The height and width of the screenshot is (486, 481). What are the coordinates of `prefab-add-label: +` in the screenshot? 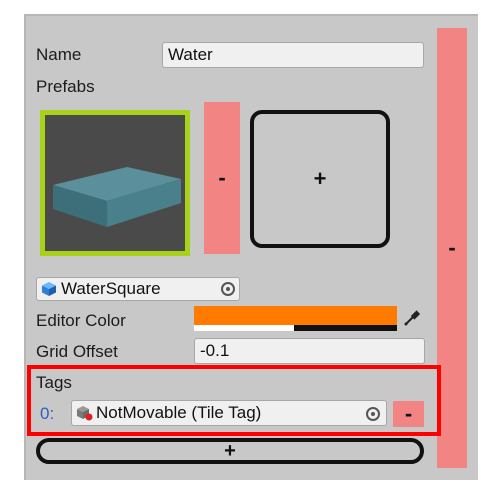 It's located at (320, 178).